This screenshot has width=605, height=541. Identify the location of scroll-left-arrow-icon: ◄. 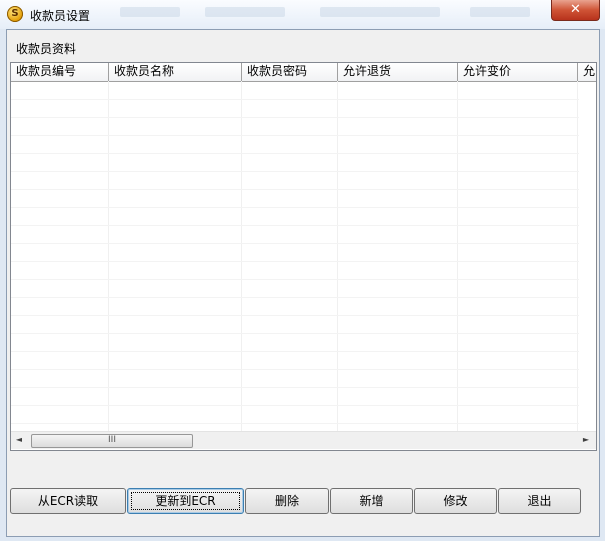
(19, 440).